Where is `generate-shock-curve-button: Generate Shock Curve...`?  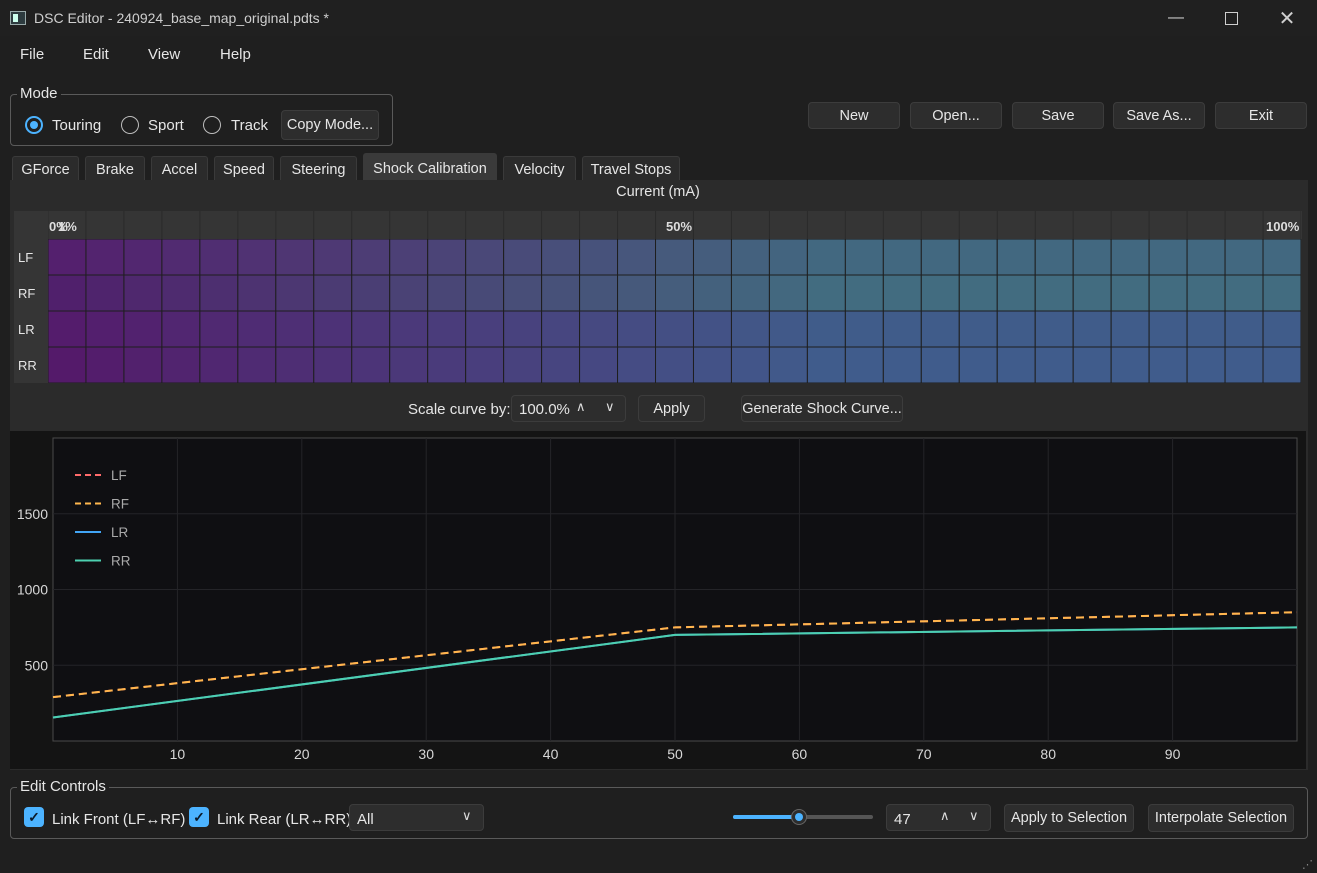
generate-shock-curve-button: Generate Shock Curve... is located at coordinates (822, 408).